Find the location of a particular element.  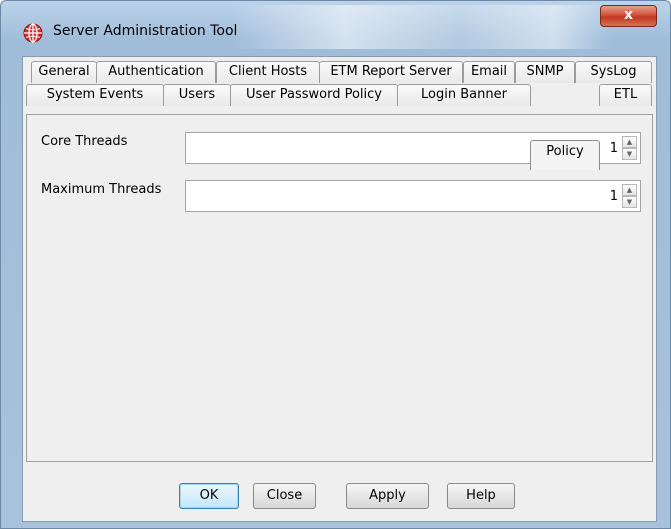

apply-button: Apply is located at coordinates (387, 496).